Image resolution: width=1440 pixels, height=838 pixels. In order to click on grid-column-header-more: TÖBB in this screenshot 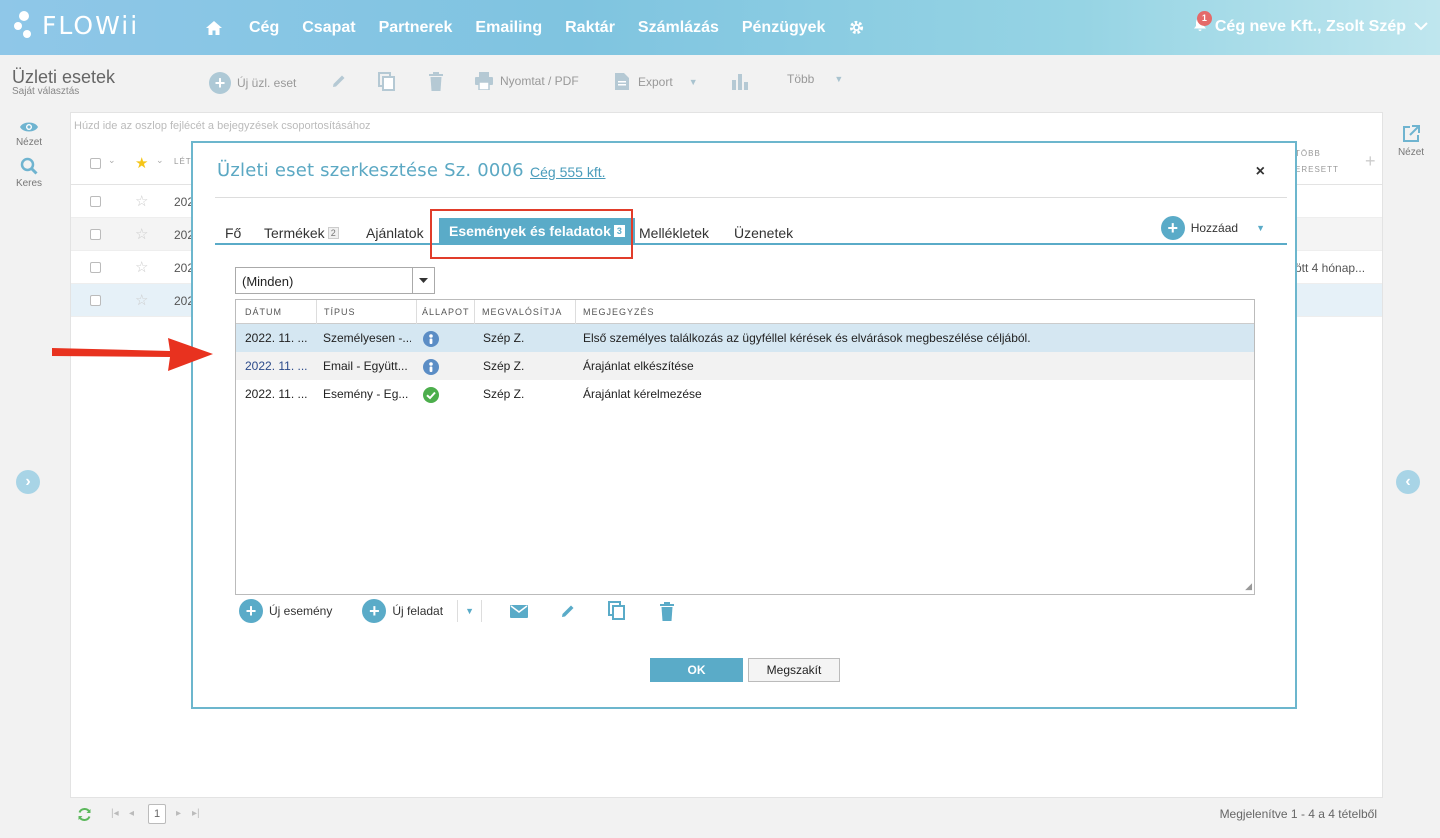, I will do `click(1308, 153)`.